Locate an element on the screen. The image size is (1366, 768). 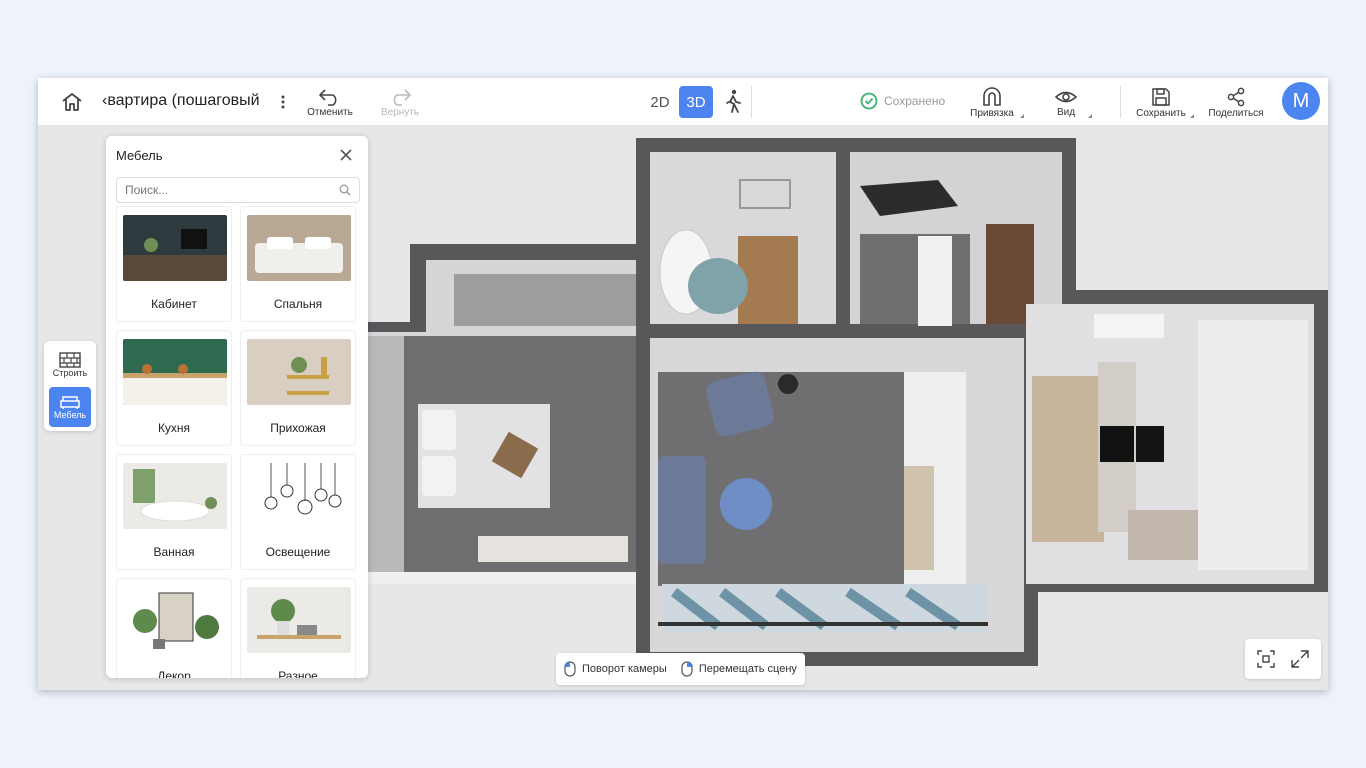
wall-icon is located at coordinates (70, 360).